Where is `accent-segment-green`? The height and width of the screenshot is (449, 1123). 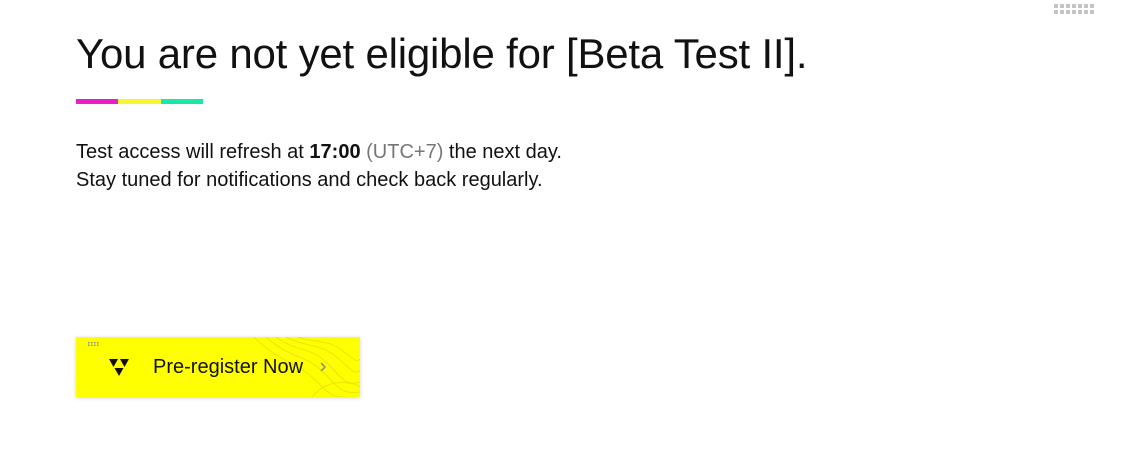
accent-segment-green is located at coordinates (181, 101).